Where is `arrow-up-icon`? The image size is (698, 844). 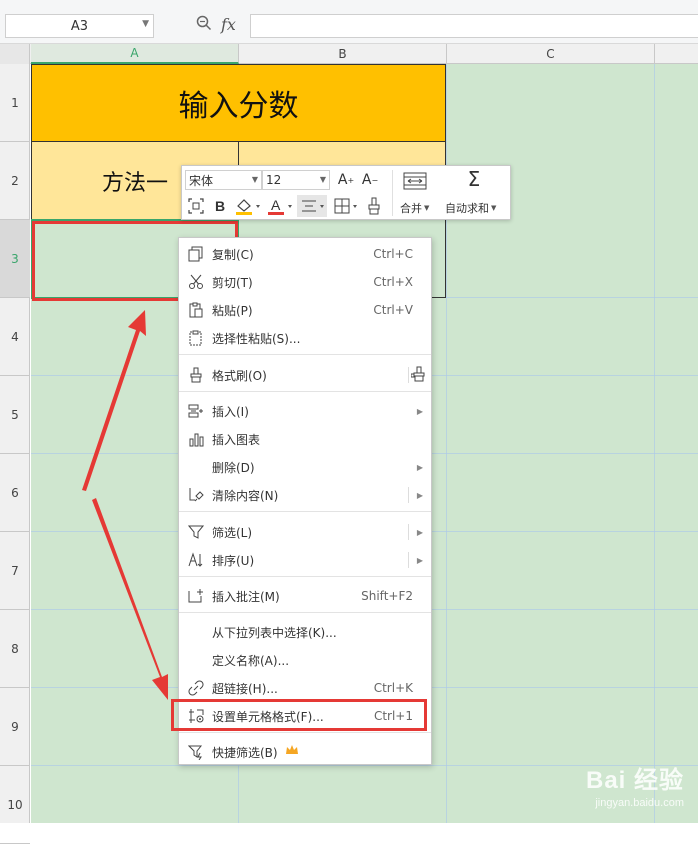 arrow-up-icon is located at coordinates (114, 400).